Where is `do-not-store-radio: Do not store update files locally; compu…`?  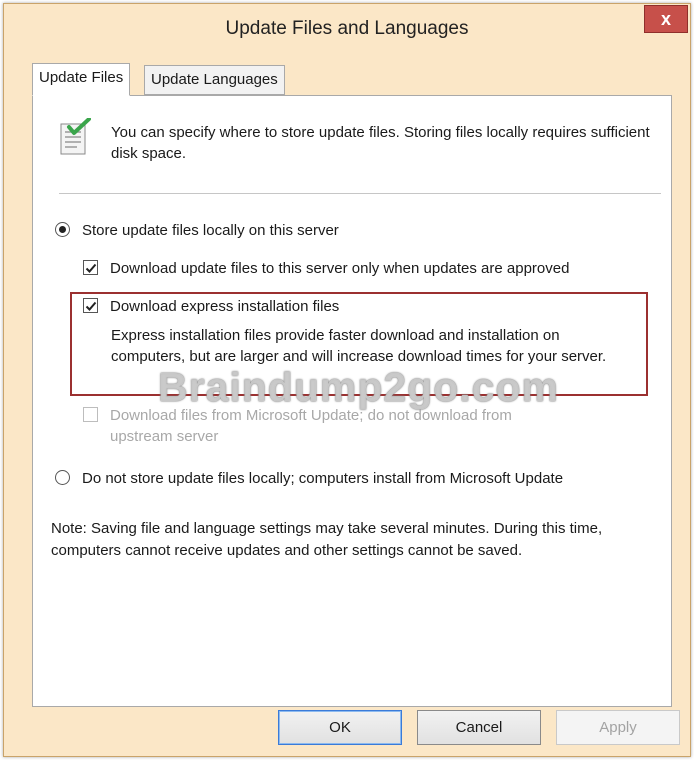 do-not-store-radio: Do not store update files locally; compu… is located at coordinates (309, 478).